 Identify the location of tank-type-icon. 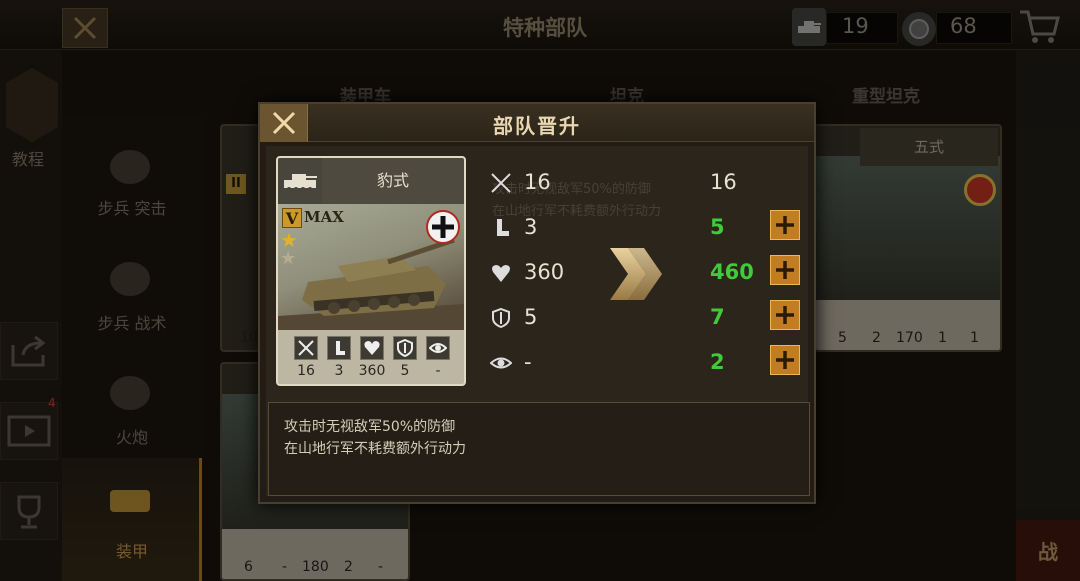
(300, 181).